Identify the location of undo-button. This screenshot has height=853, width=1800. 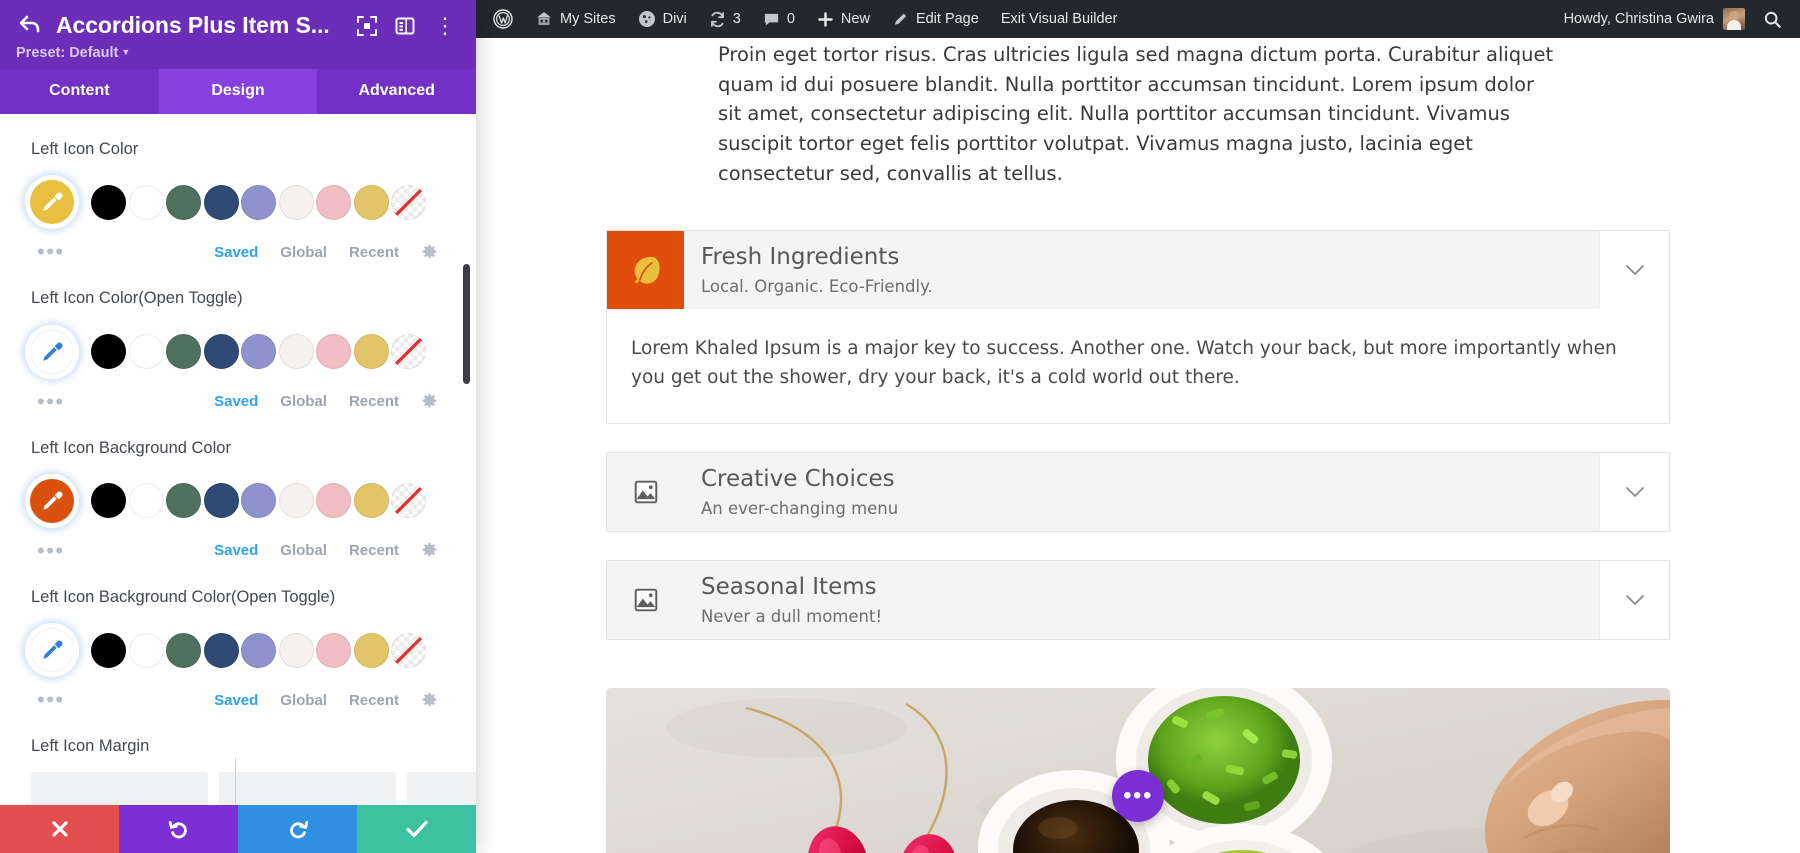
(178, 829).